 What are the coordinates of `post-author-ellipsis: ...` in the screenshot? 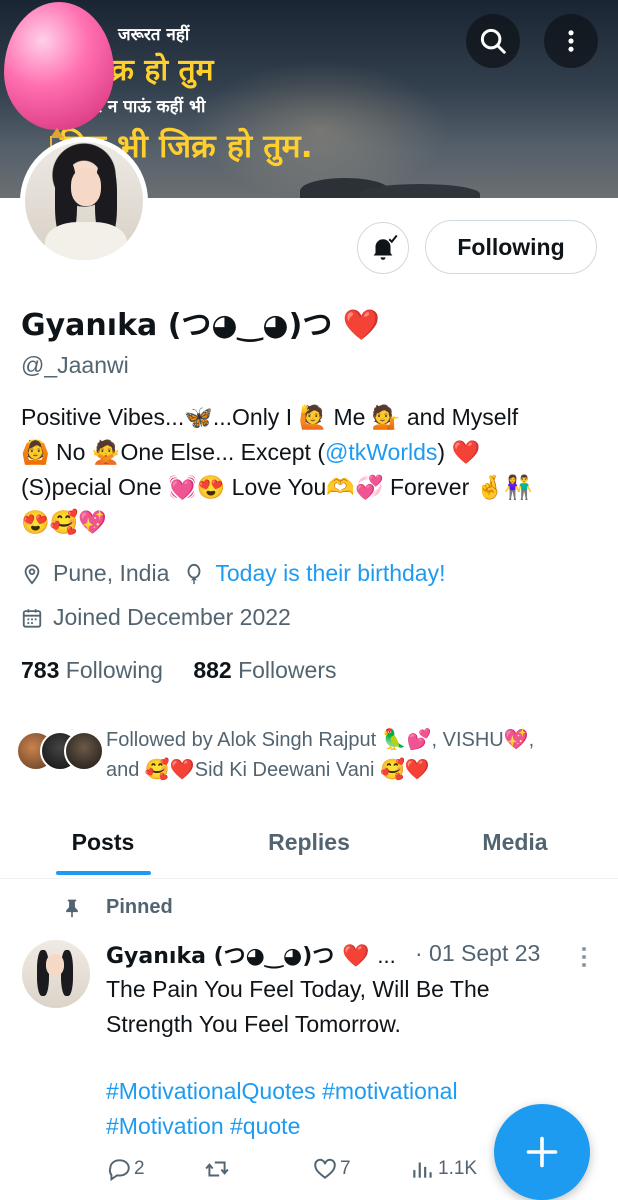 It's located at (386, 955).